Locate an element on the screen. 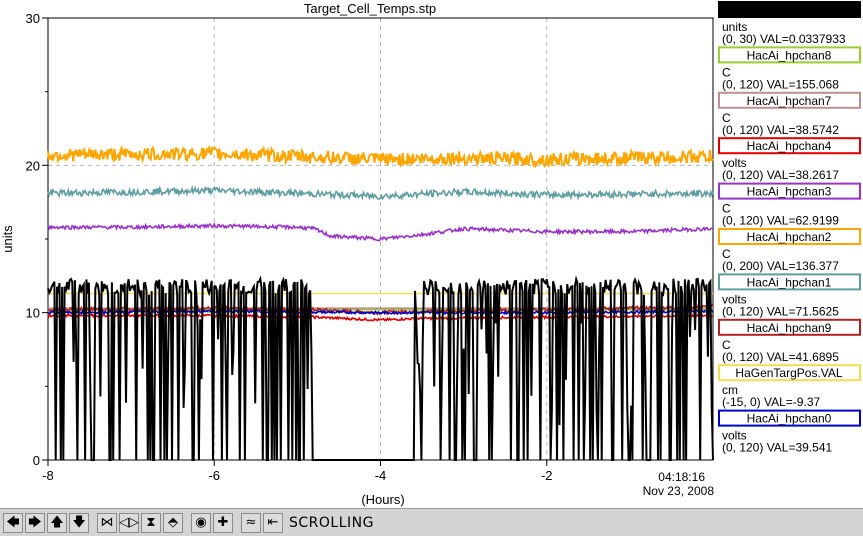  legend-range-value: (0, 120) VAL=62.9199 is located at coordinates (780, 221).